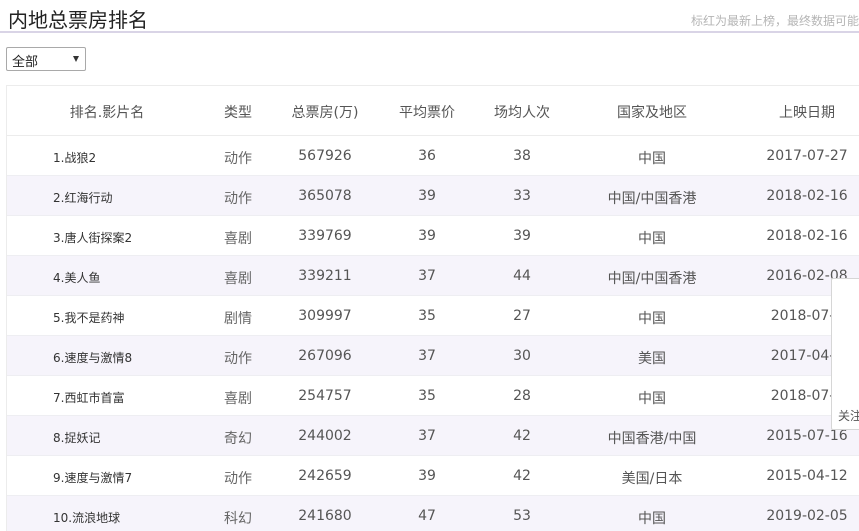 The height and width of the screenshot is (531, 859). What do you see at coordinates (82, 197) in the screenshot?
I see `cell-title: 2.红海行动` at bounding box center [82, 197].